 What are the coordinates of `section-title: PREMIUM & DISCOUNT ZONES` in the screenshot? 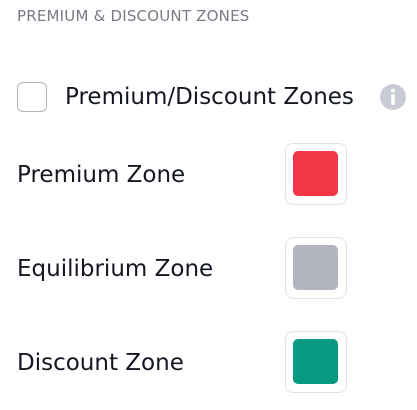 It's located at (133, 16).